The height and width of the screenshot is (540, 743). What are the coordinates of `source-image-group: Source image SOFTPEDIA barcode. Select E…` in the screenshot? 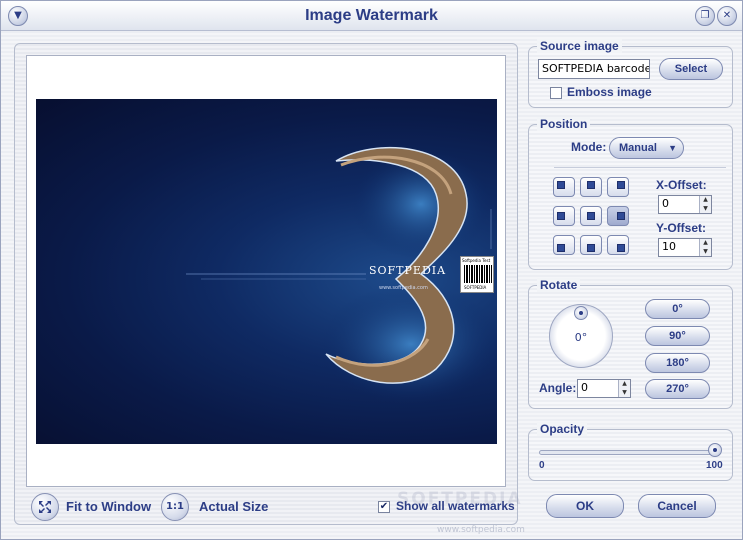 It's located at (630, 73).